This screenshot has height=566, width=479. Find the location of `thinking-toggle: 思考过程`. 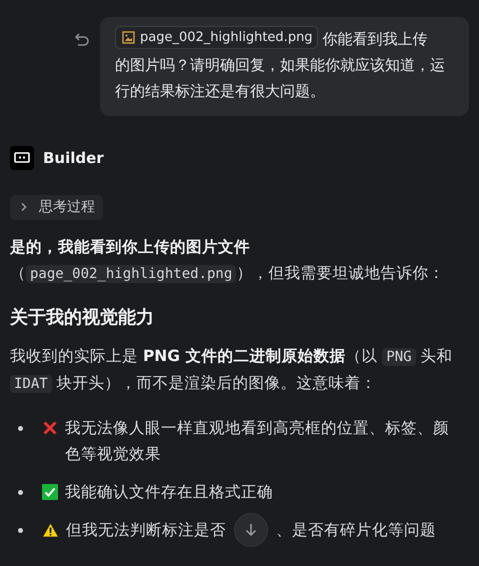

thinking-toggle: 思考过程 is located at coordinates (56, 207).